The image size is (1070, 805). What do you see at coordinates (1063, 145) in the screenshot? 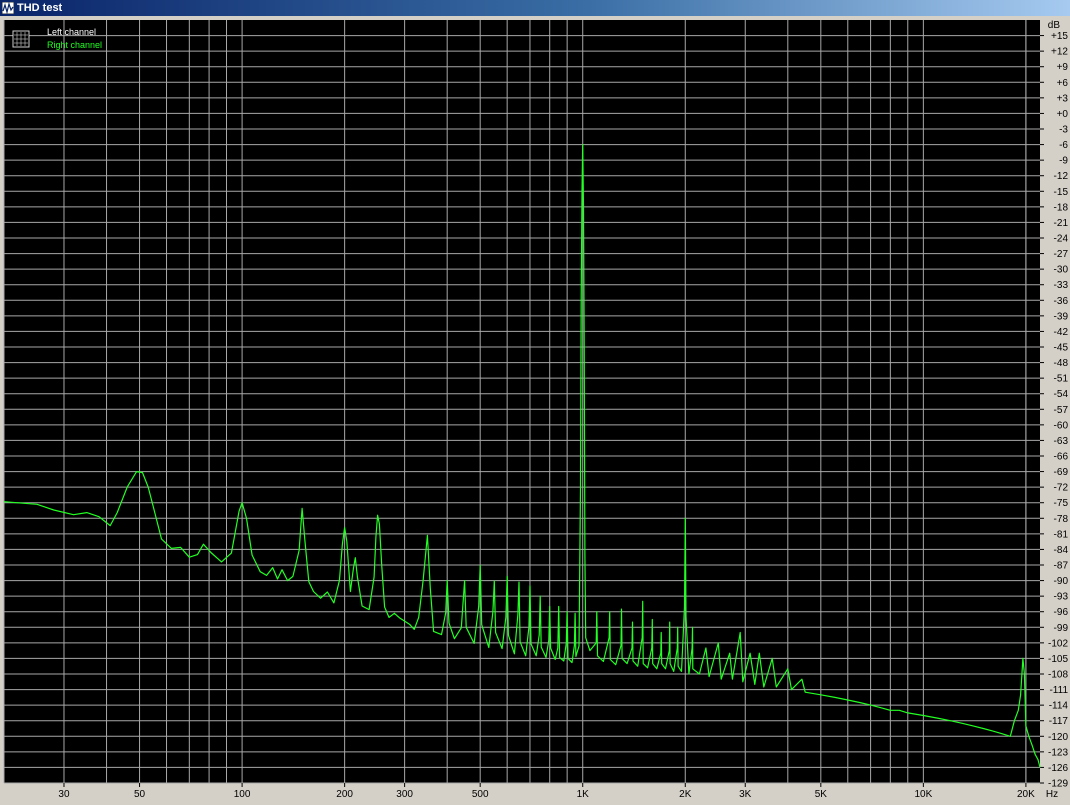
I see `y-tick-label: -6` at bounding box center [1063, 145].